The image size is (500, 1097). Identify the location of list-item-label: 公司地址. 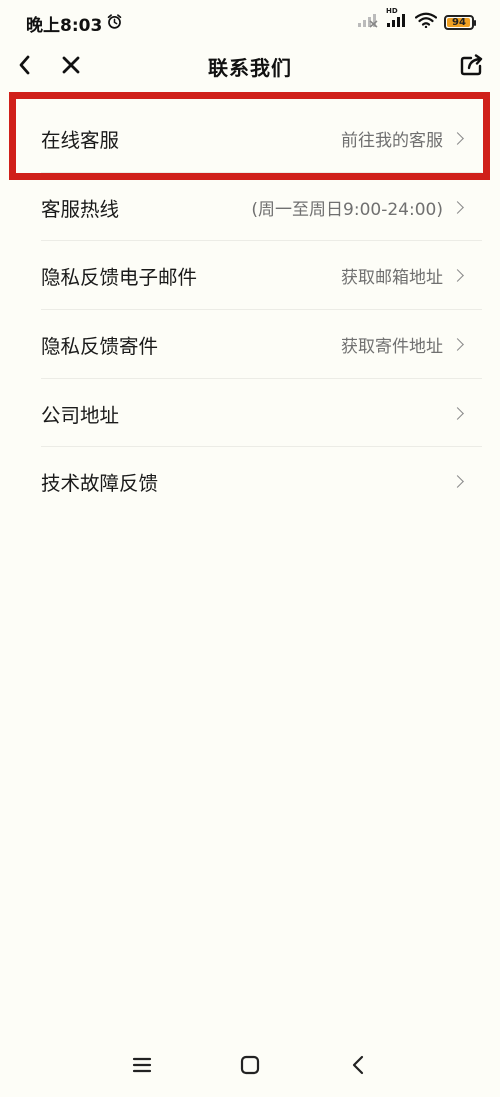
(80, 415).